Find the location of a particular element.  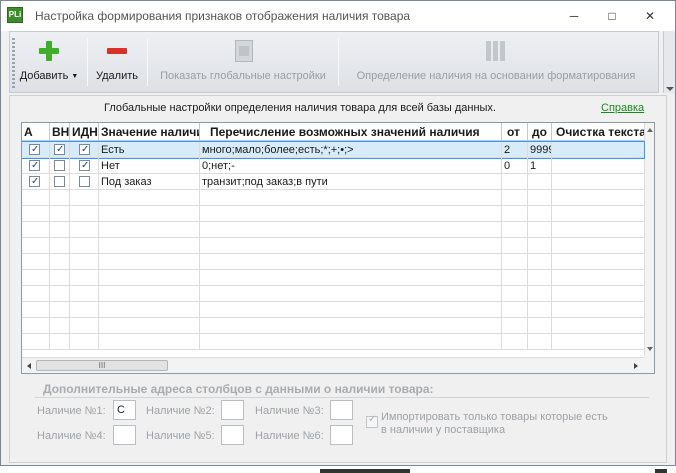

cell-value: Под заказ is located at coordinates (149, 182).